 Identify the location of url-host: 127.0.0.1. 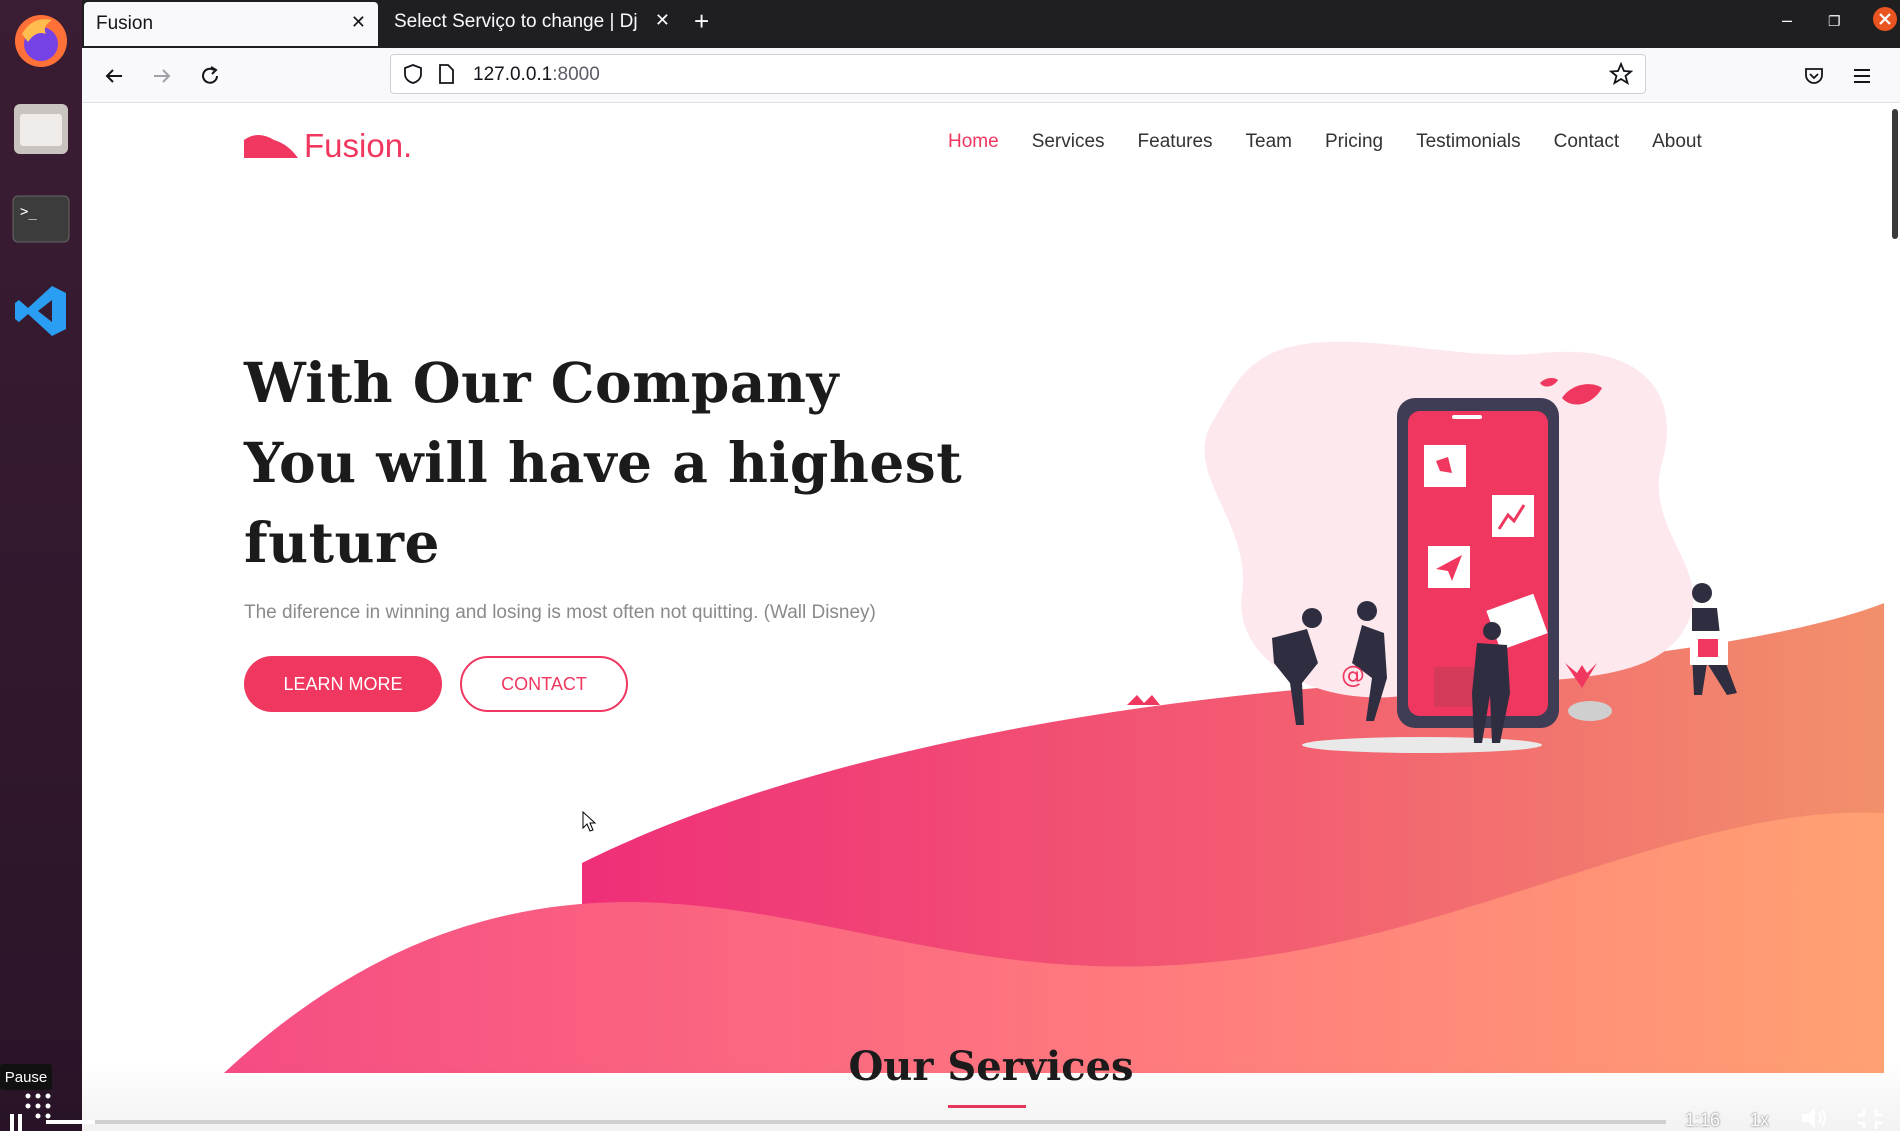
(513, 74).